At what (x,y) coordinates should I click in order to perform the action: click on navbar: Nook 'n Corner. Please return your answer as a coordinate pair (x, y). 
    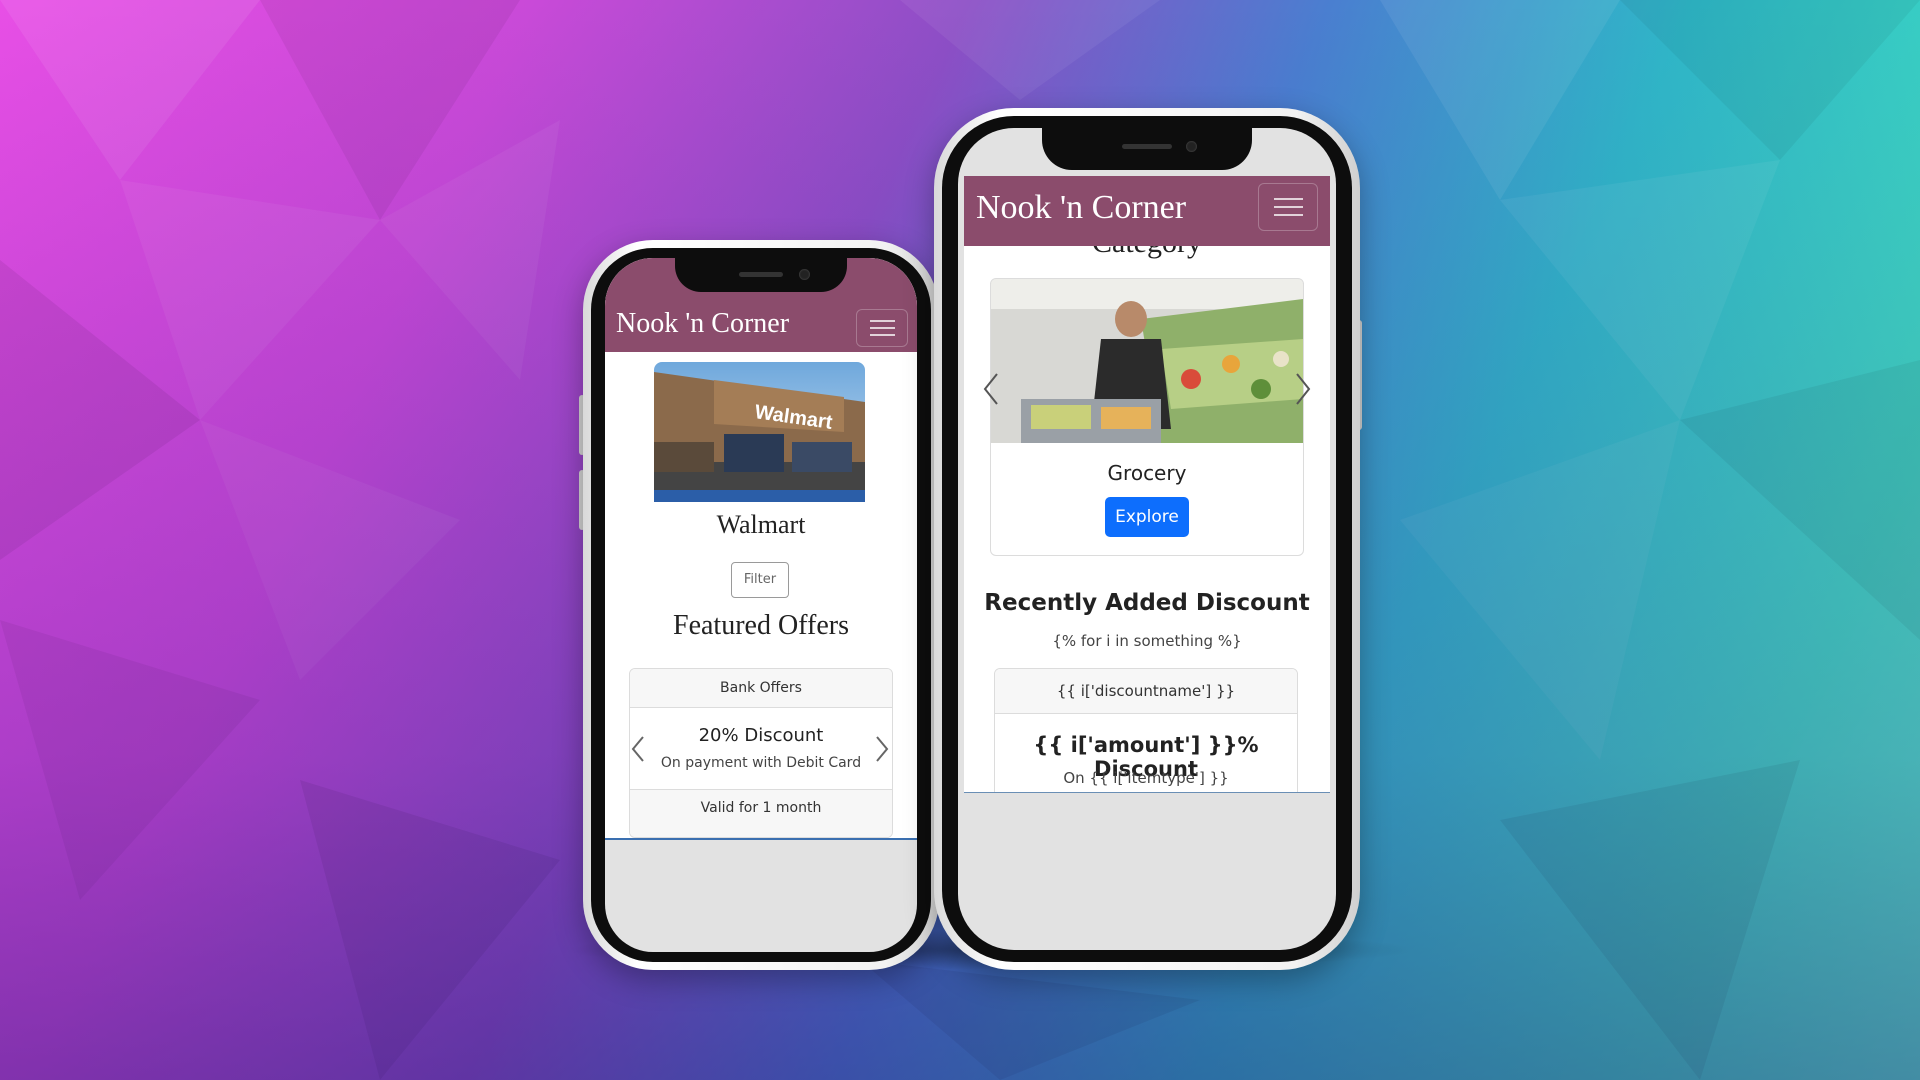
    Looking at the image, I should click on (1147, 211).